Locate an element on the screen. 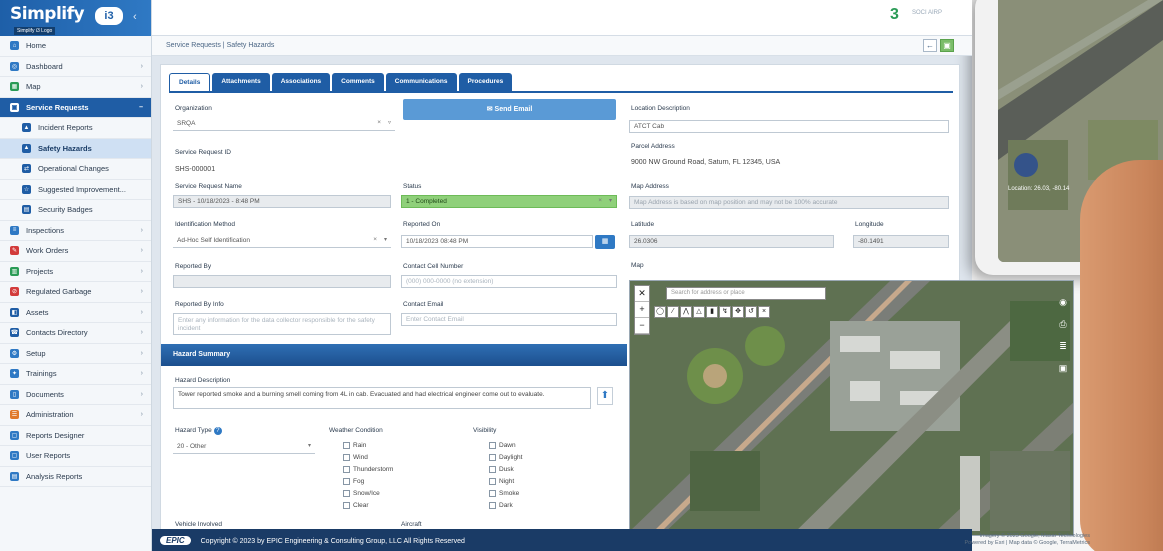 The height and width of the screenshot is (551, 1163). undo-icon: ↺ is located at coordinates (751, 312).